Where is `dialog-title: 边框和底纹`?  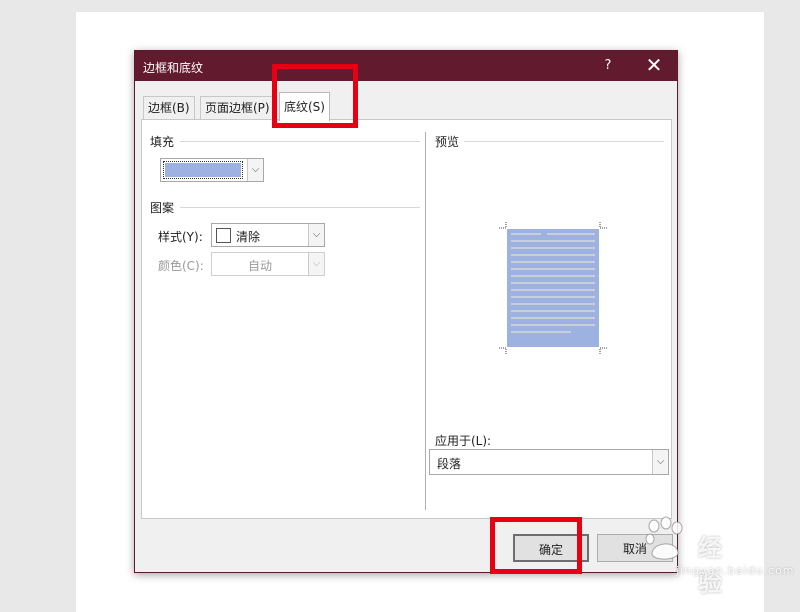
dialog-title: 边框和底纹 is located at coordinates (173, 68).